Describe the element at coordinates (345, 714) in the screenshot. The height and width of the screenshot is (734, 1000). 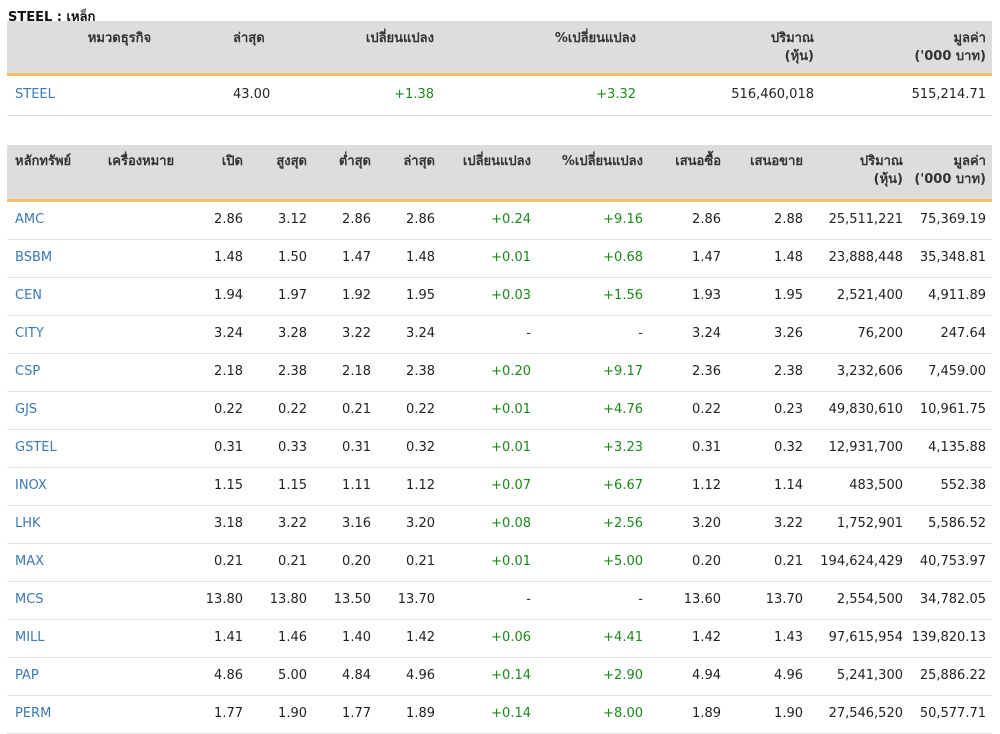
I see `cell-low: 1.77` at that location.